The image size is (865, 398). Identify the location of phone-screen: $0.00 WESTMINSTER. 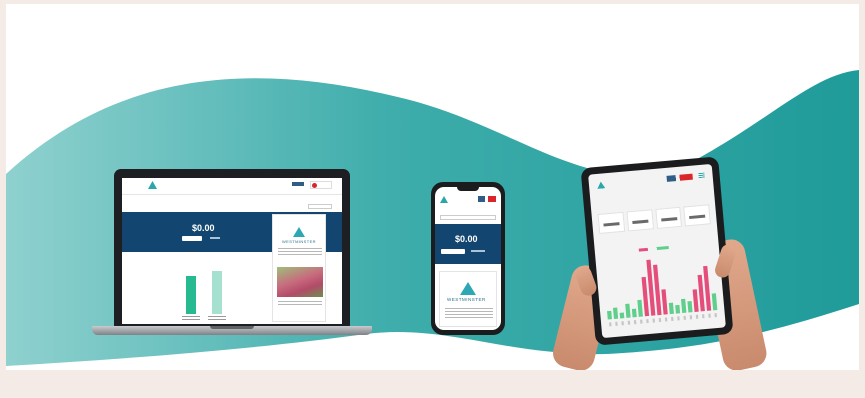
(468, 258).